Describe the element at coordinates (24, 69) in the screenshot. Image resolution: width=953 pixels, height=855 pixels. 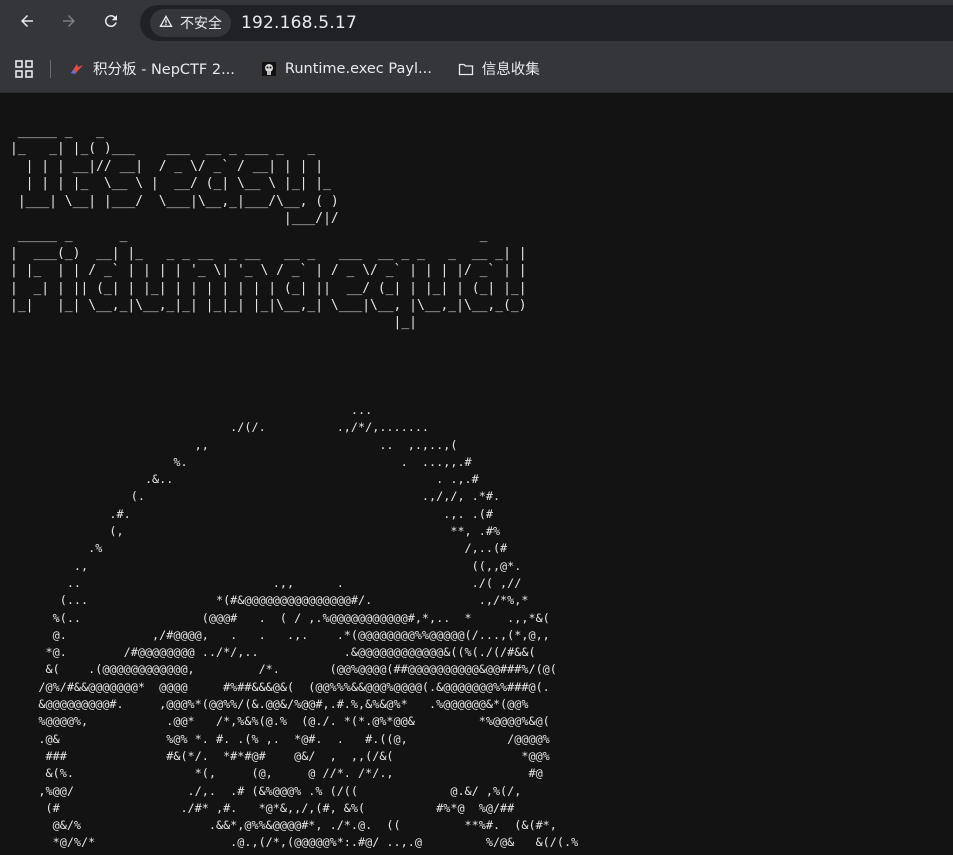
I see `apps-grid-icon` at that location.